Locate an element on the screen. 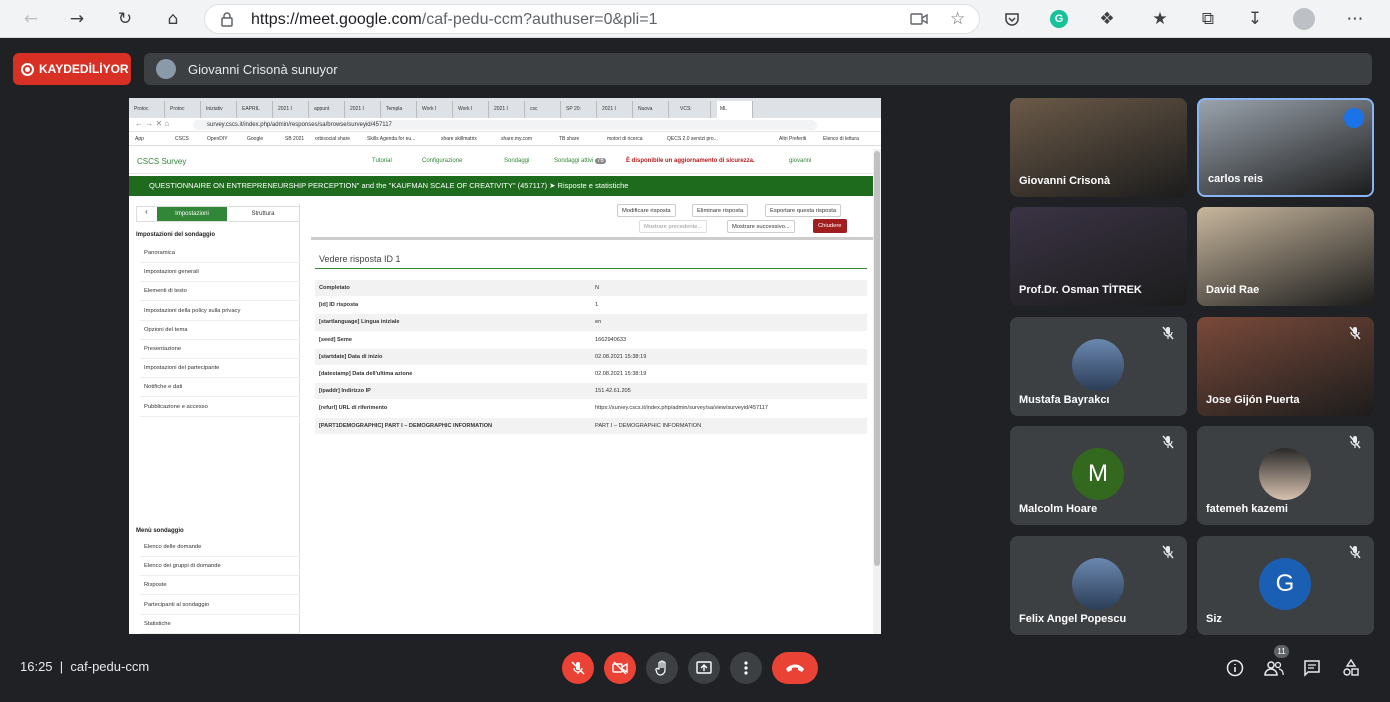 Image resolution: width=1390 pixels, height=702 pixels. meeting-info: 16:25 | caf-pedu-ccm is located at coordinates (84, 666).